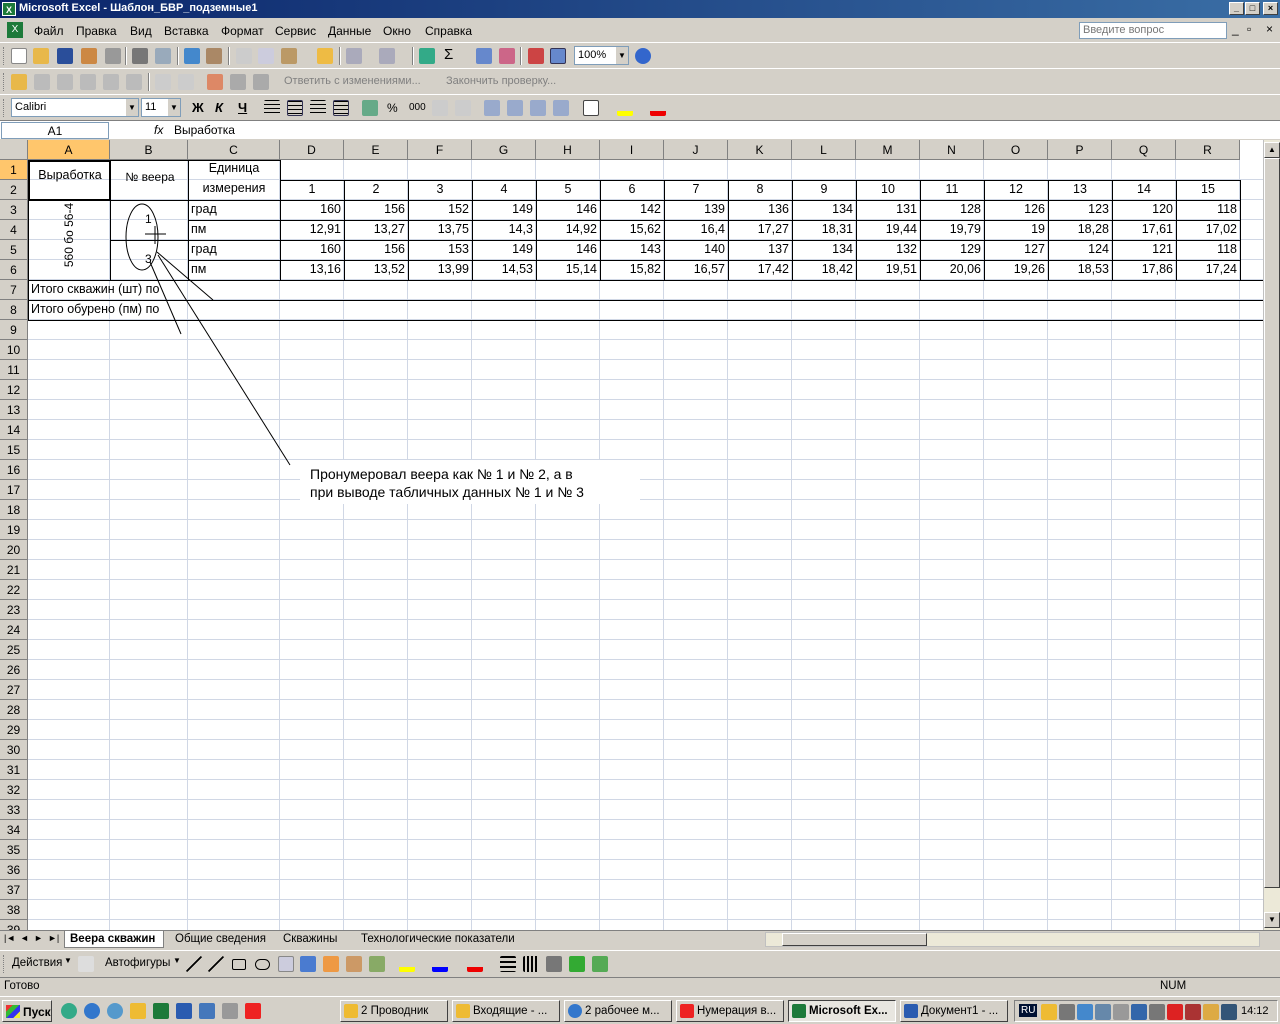 This screenshot has height=1024, width=1280. Describe the element at coordinates (397, 31) in the screenshot. I see `menu-window: Окно` at that location.